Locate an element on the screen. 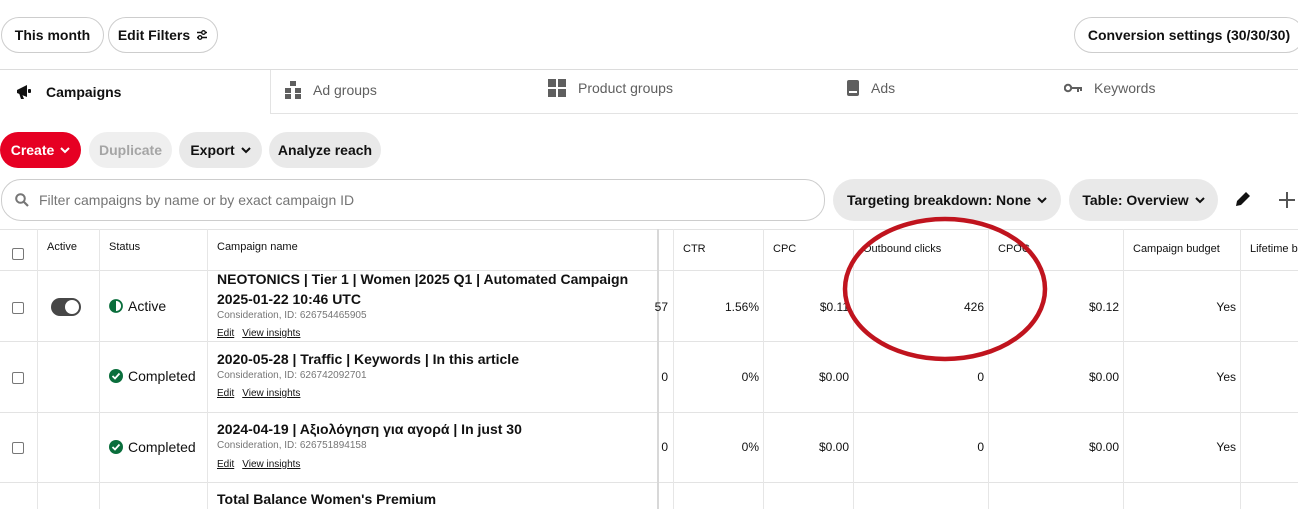 Image resolution: width=1298 pixels, height=509 pixels. grid-icon is located at coordinates (557, 88).